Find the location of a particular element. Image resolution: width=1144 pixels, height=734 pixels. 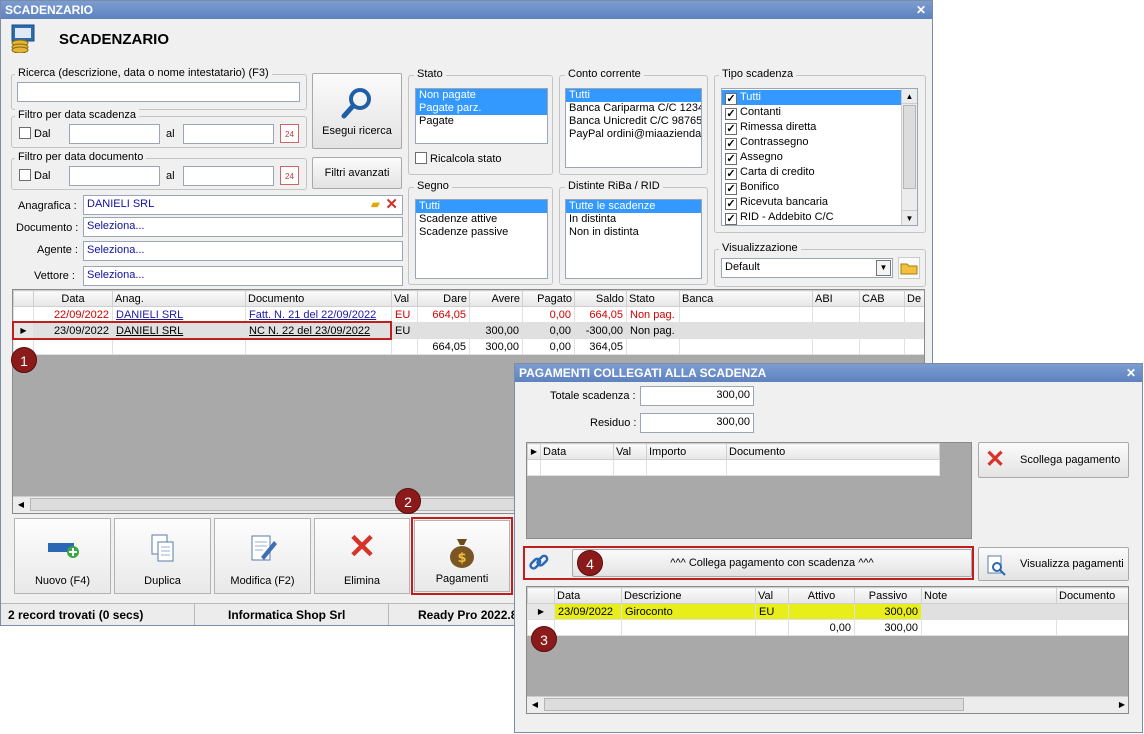

segno-listbox: Tutti Scadenze attive Scadenze passive is located at coordinates (481, 239).